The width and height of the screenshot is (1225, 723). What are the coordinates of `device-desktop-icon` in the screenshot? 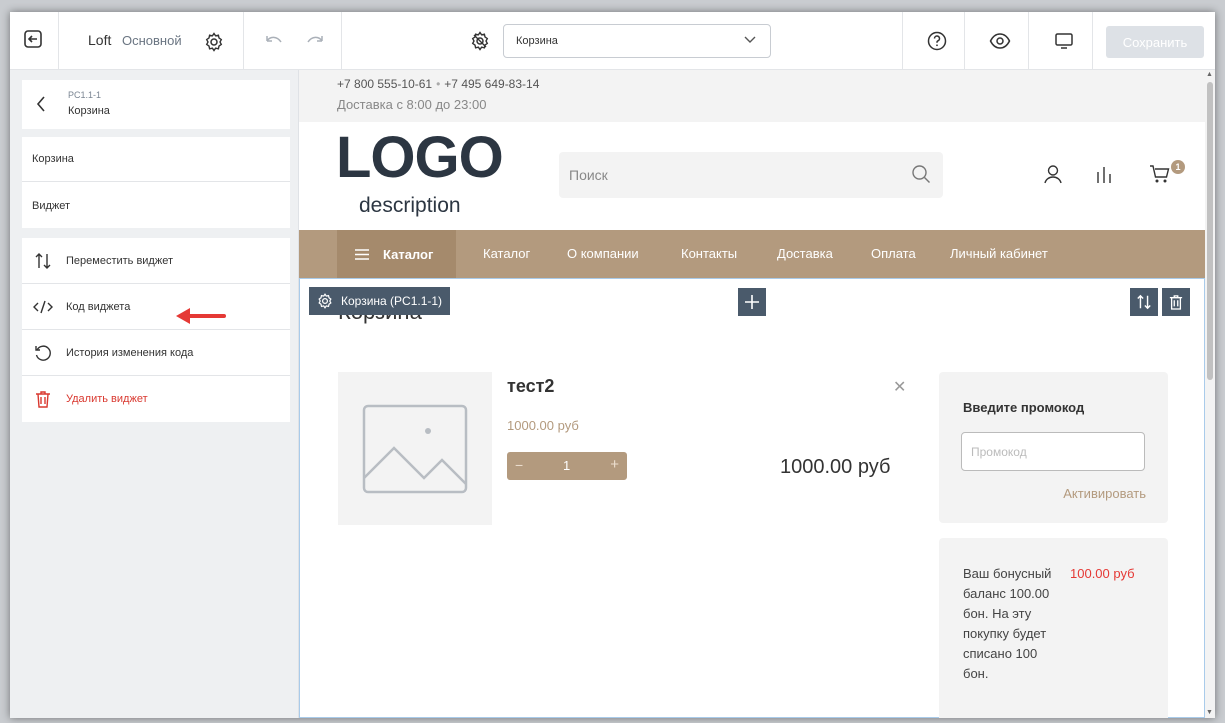 It's located at (1064, 41).